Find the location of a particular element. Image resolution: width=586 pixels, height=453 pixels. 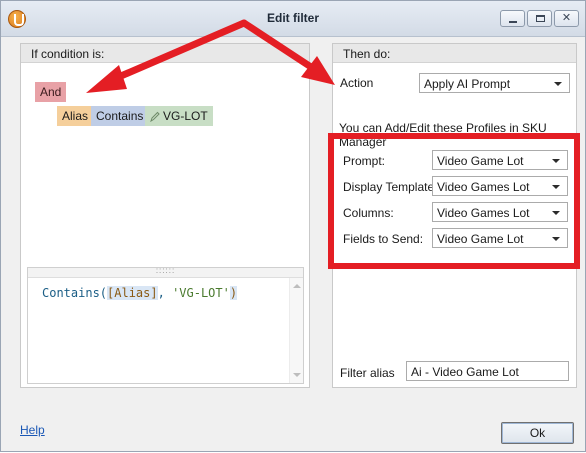

condition-value-text: VG-LOT is located at coordinates (185, 116).